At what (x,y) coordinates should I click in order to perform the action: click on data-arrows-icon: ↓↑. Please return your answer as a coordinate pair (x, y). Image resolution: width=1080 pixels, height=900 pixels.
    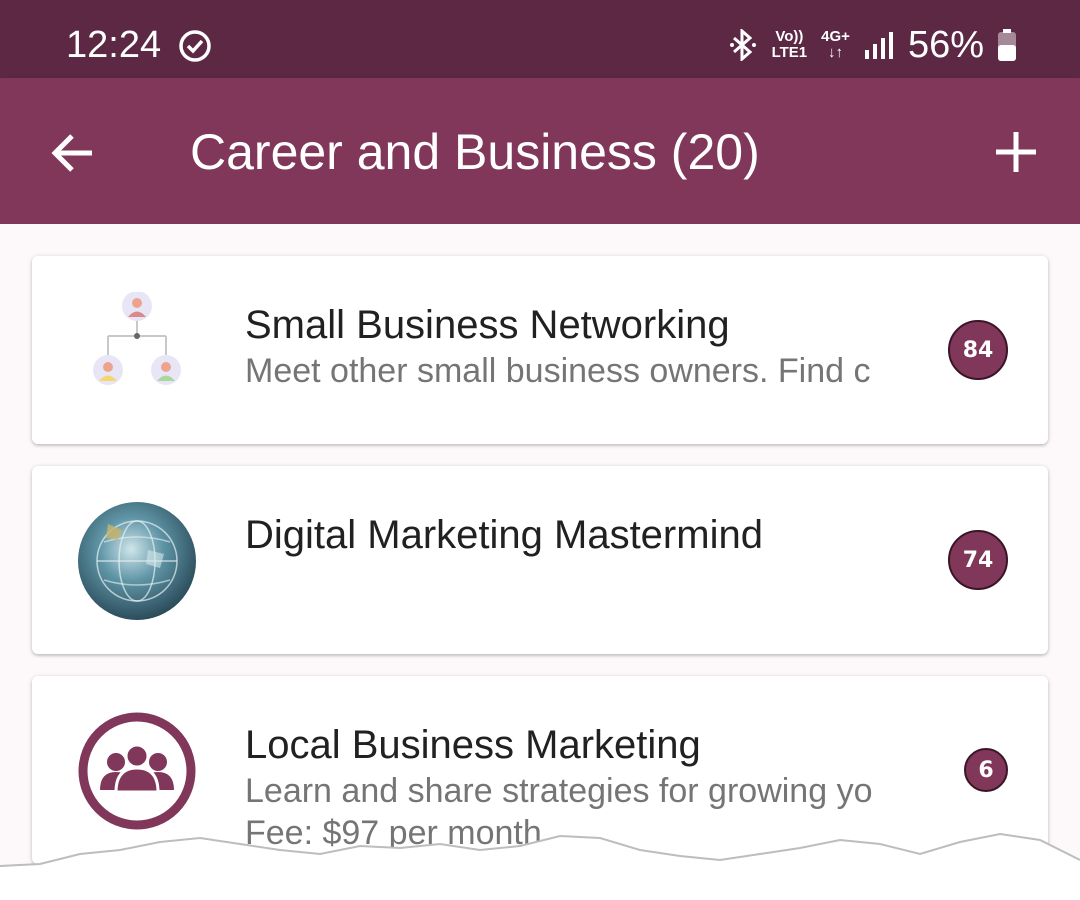
    Looking at the image, I should click on (836, 52).